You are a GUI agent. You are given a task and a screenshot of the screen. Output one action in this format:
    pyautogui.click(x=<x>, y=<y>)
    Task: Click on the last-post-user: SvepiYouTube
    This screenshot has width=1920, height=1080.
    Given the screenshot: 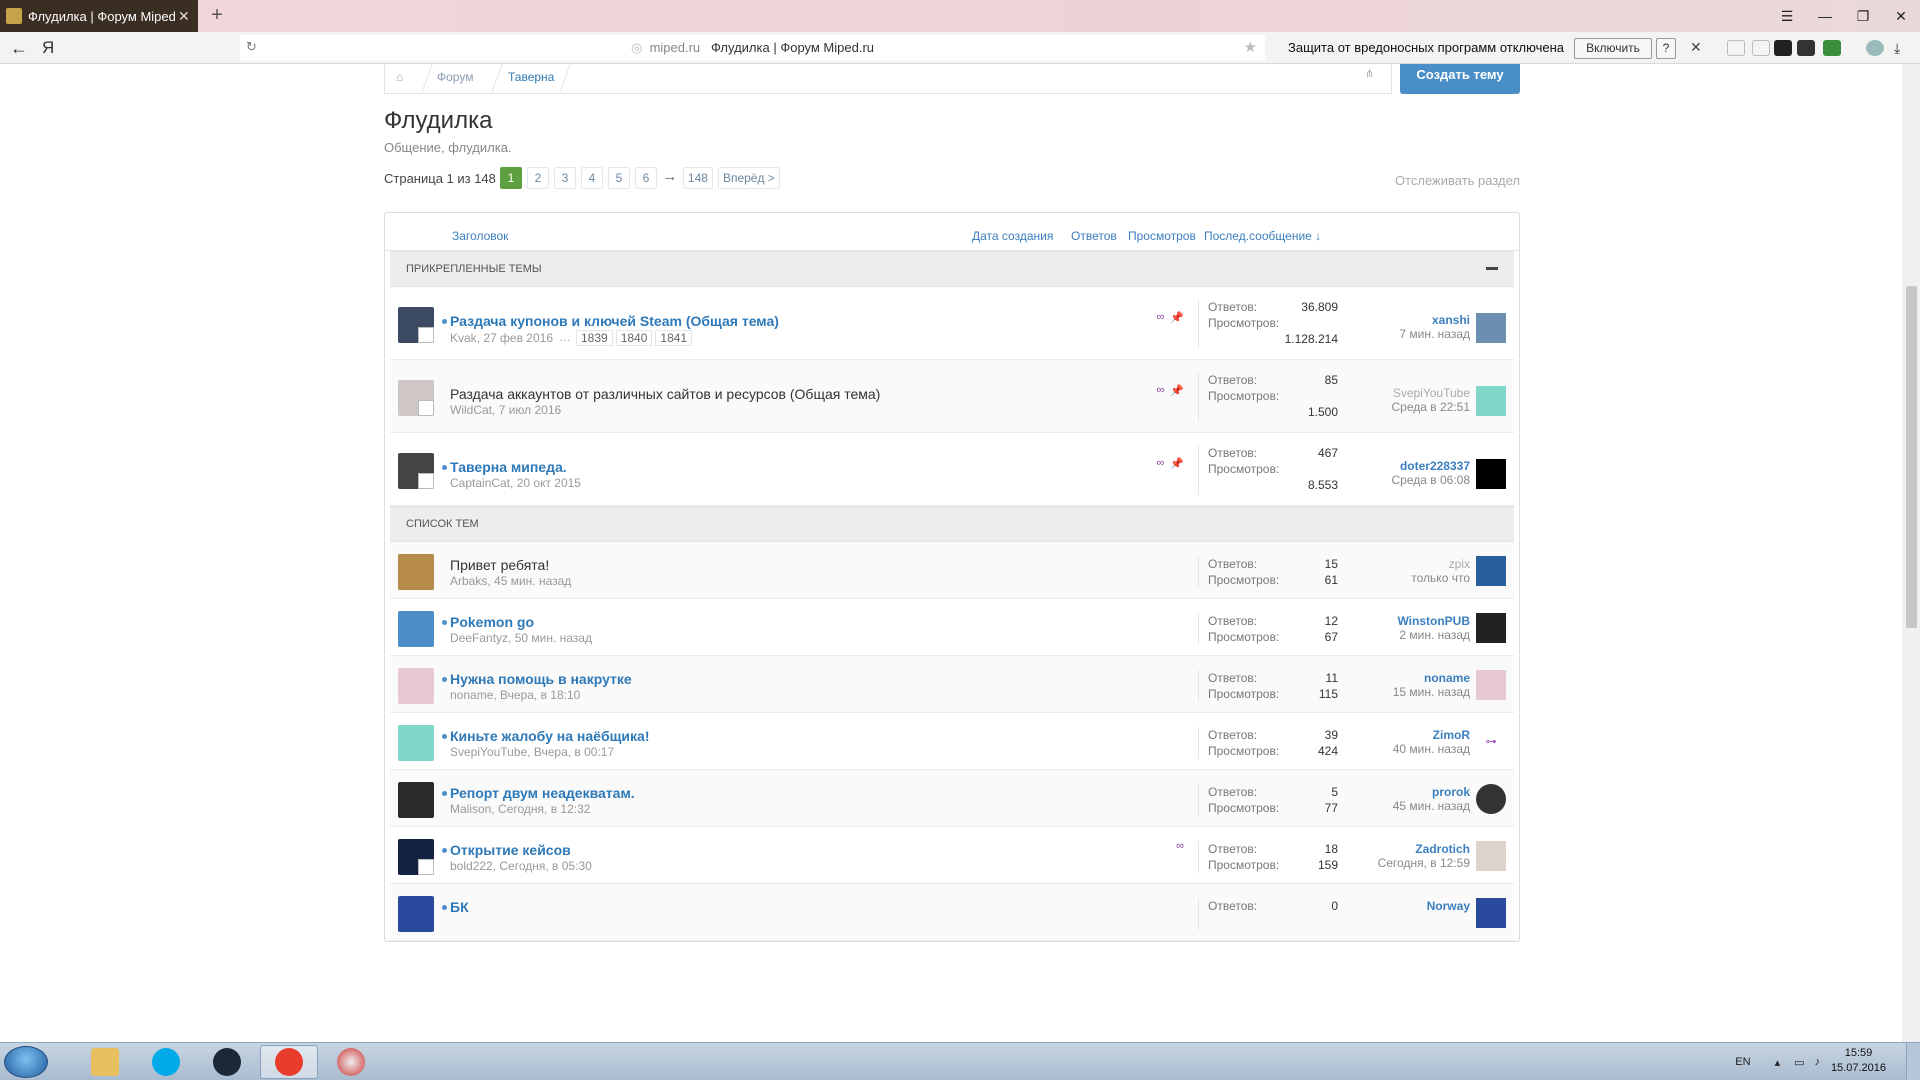 What is the action you would take?
    pyautogui.click(x=1410, y=393)
    